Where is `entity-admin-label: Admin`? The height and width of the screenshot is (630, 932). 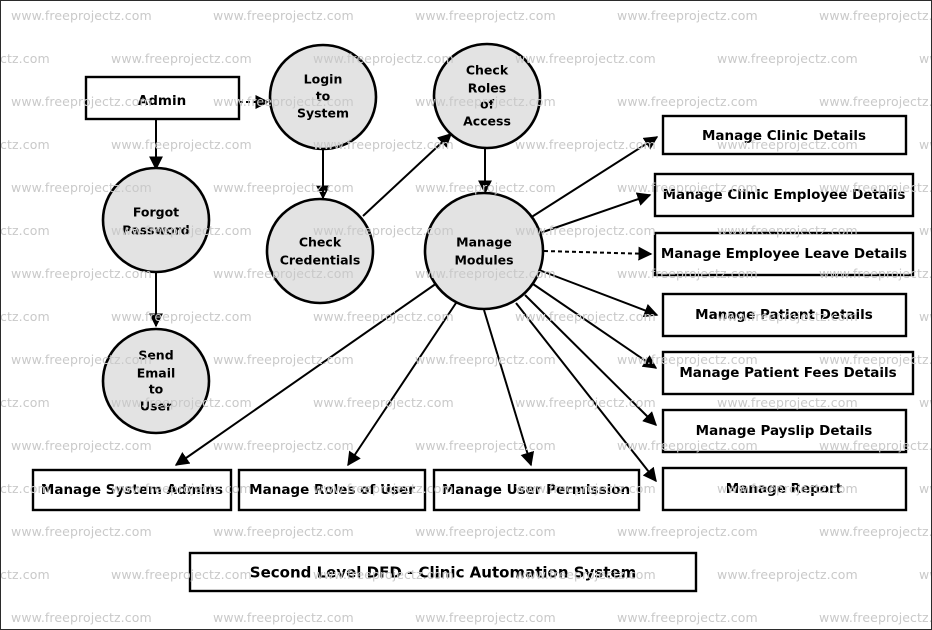
entity-admin-label: Admin is located at coordinates (162, 101).